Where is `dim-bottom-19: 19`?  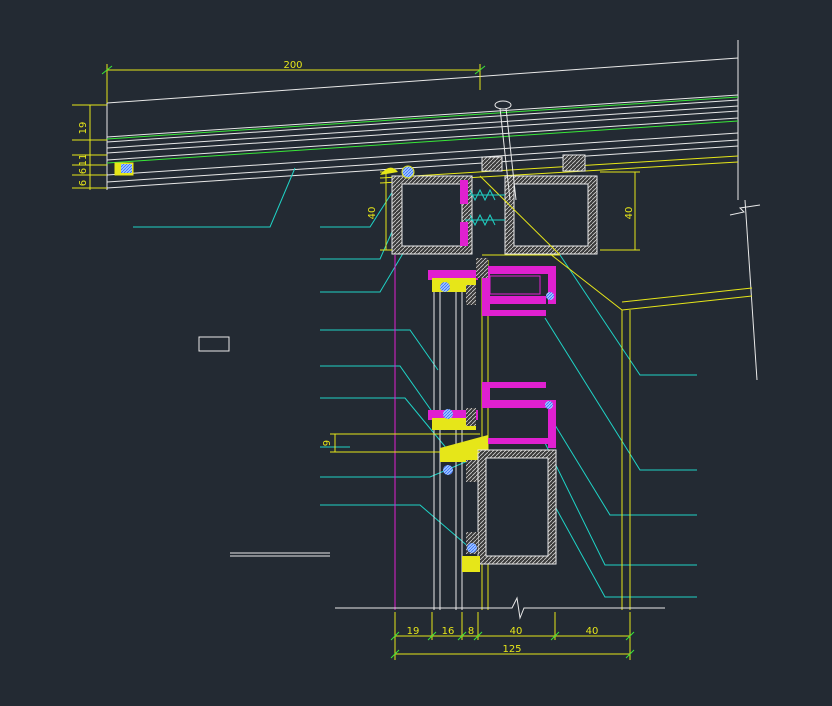 dim-bottom-19: 19 is located at coordinates (413, 631).